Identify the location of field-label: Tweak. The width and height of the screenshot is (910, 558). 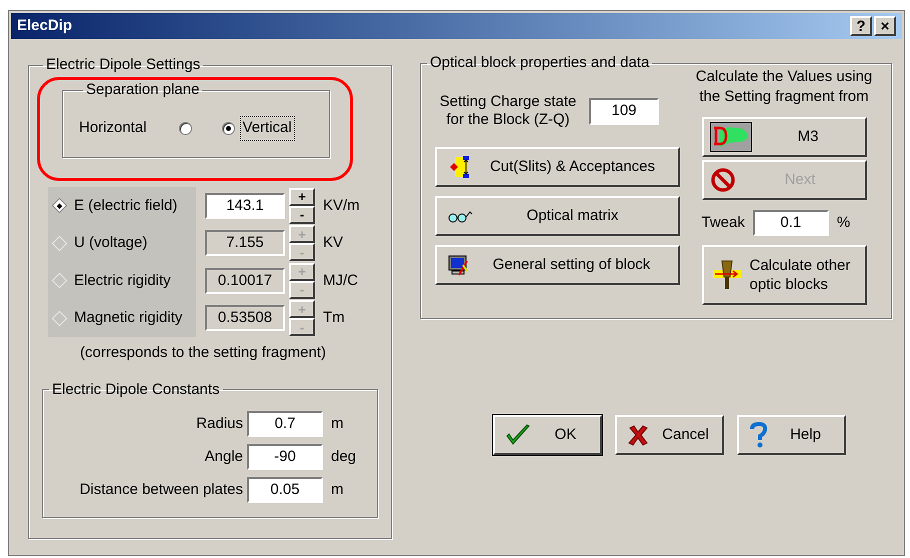
(723, 222).